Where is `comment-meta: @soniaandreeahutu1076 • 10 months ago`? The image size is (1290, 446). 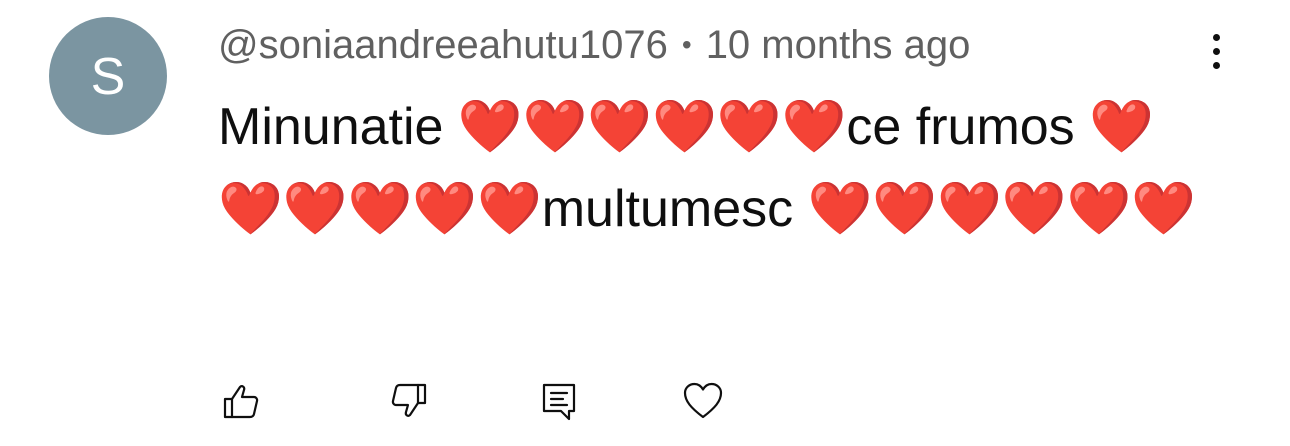
comment-meta: @soniaandreeahutu1076 • 10 months ago is located at coordinates (594, 45).